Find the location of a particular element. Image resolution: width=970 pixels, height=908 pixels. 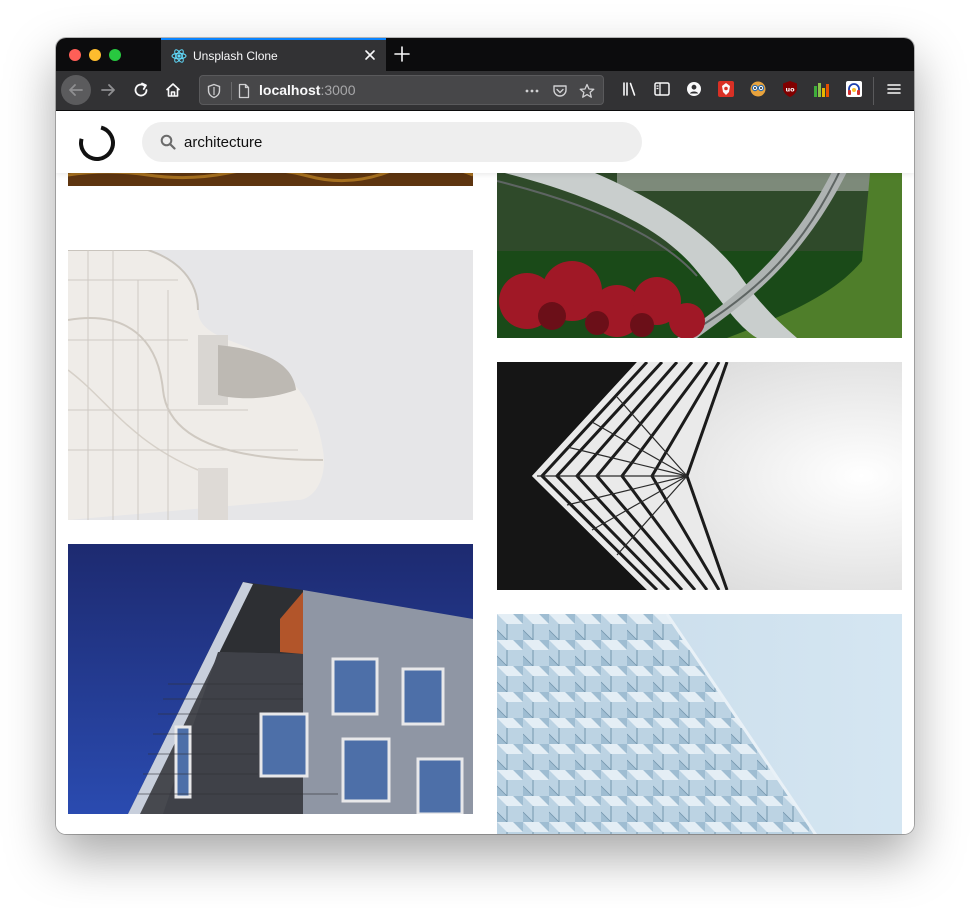

browser-tab-active: Unsplash Clone is located at coordinates (273, 54).